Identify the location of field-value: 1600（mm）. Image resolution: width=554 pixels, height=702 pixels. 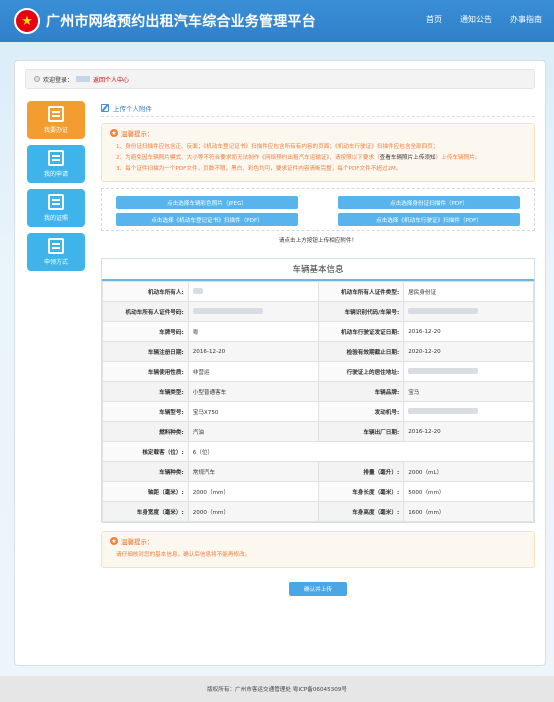
(468, 511).